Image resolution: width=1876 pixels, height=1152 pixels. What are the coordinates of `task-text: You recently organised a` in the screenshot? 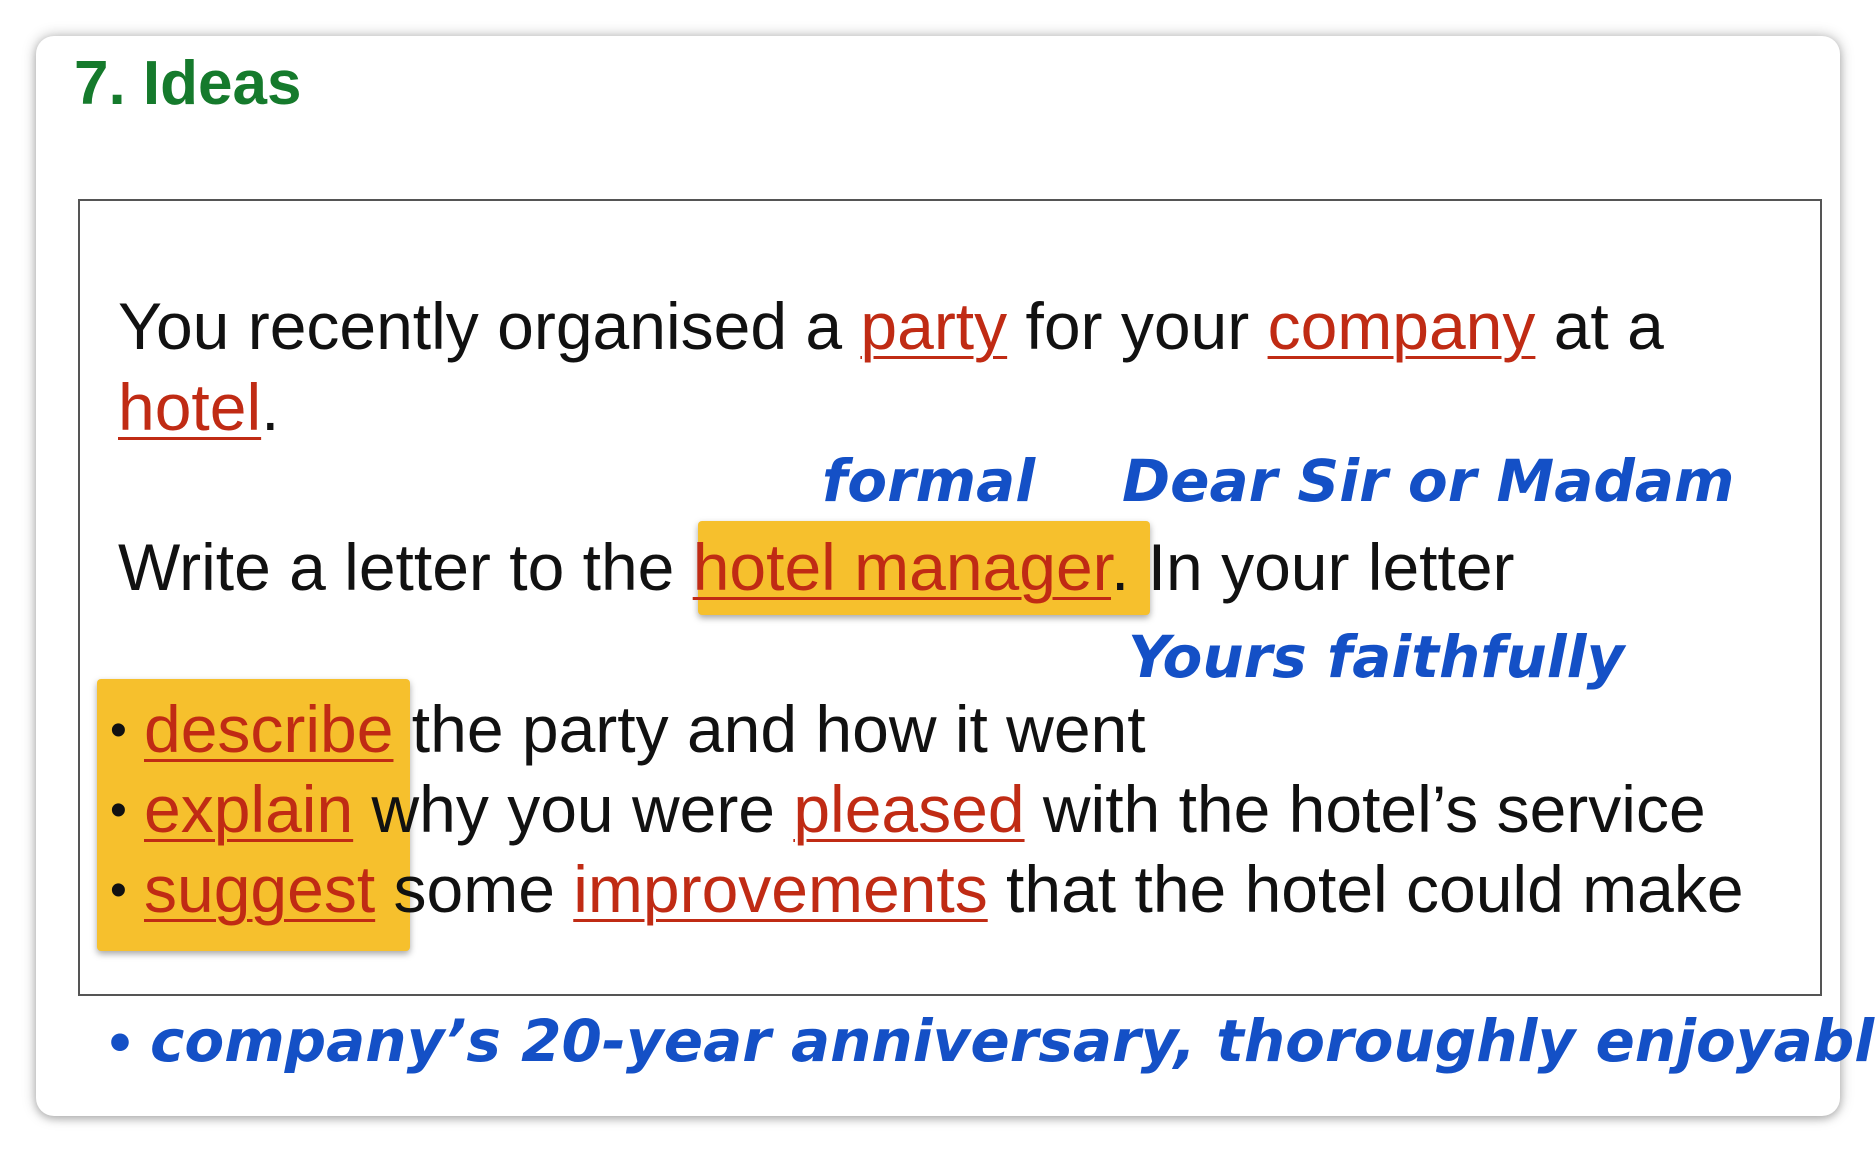 It's located at (489, 326).